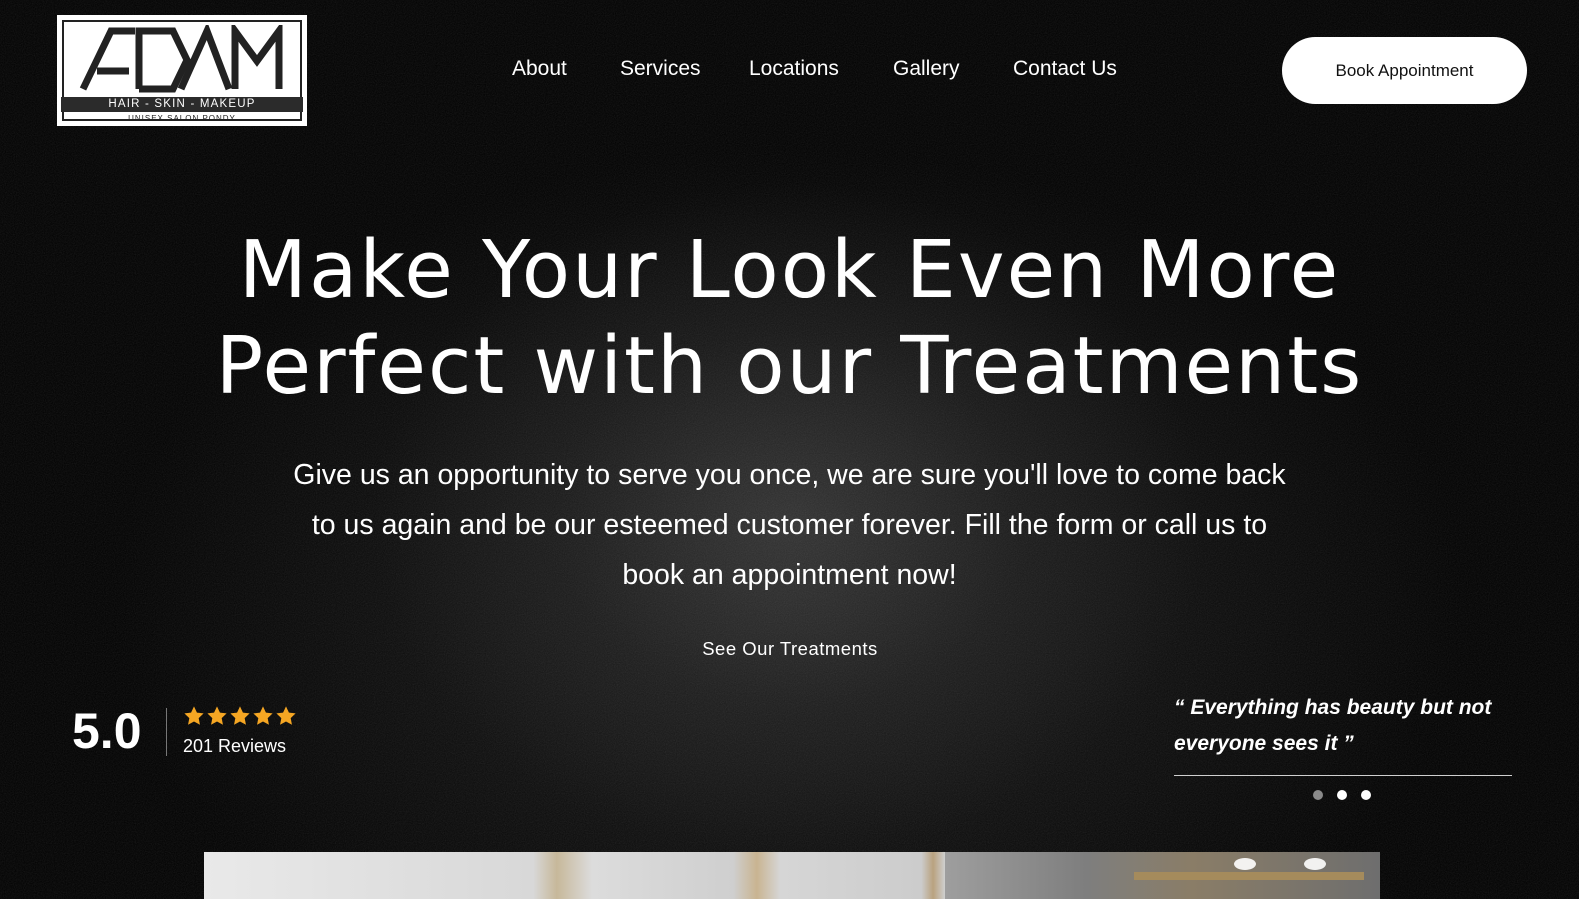 Image resolution: width=1579 pixels, height=899 pixels. I want to click on slider-dots, so click(1342, 795).